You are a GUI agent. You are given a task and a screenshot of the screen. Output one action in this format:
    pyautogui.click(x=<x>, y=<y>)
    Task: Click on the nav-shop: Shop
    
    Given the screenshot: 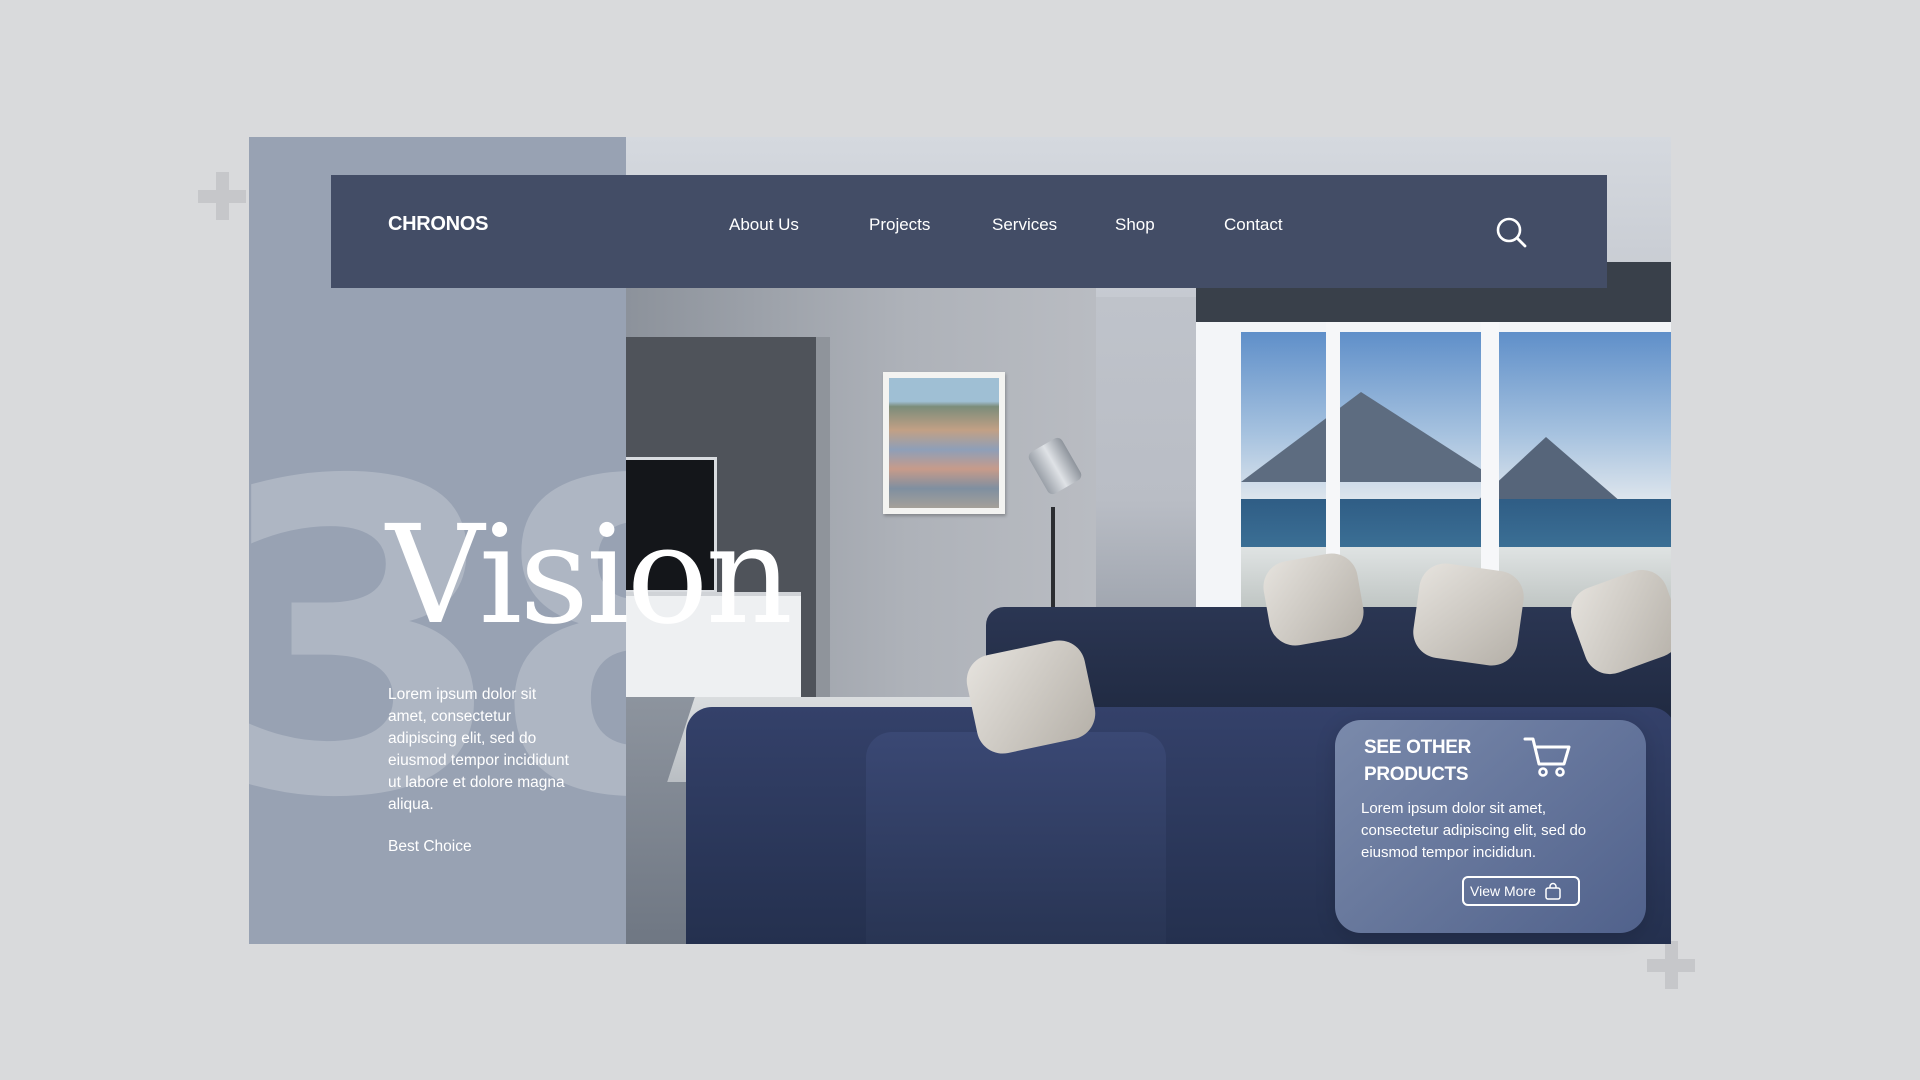 What is the action you would take?
    pyautogui.click(x=1135, y=225)
    